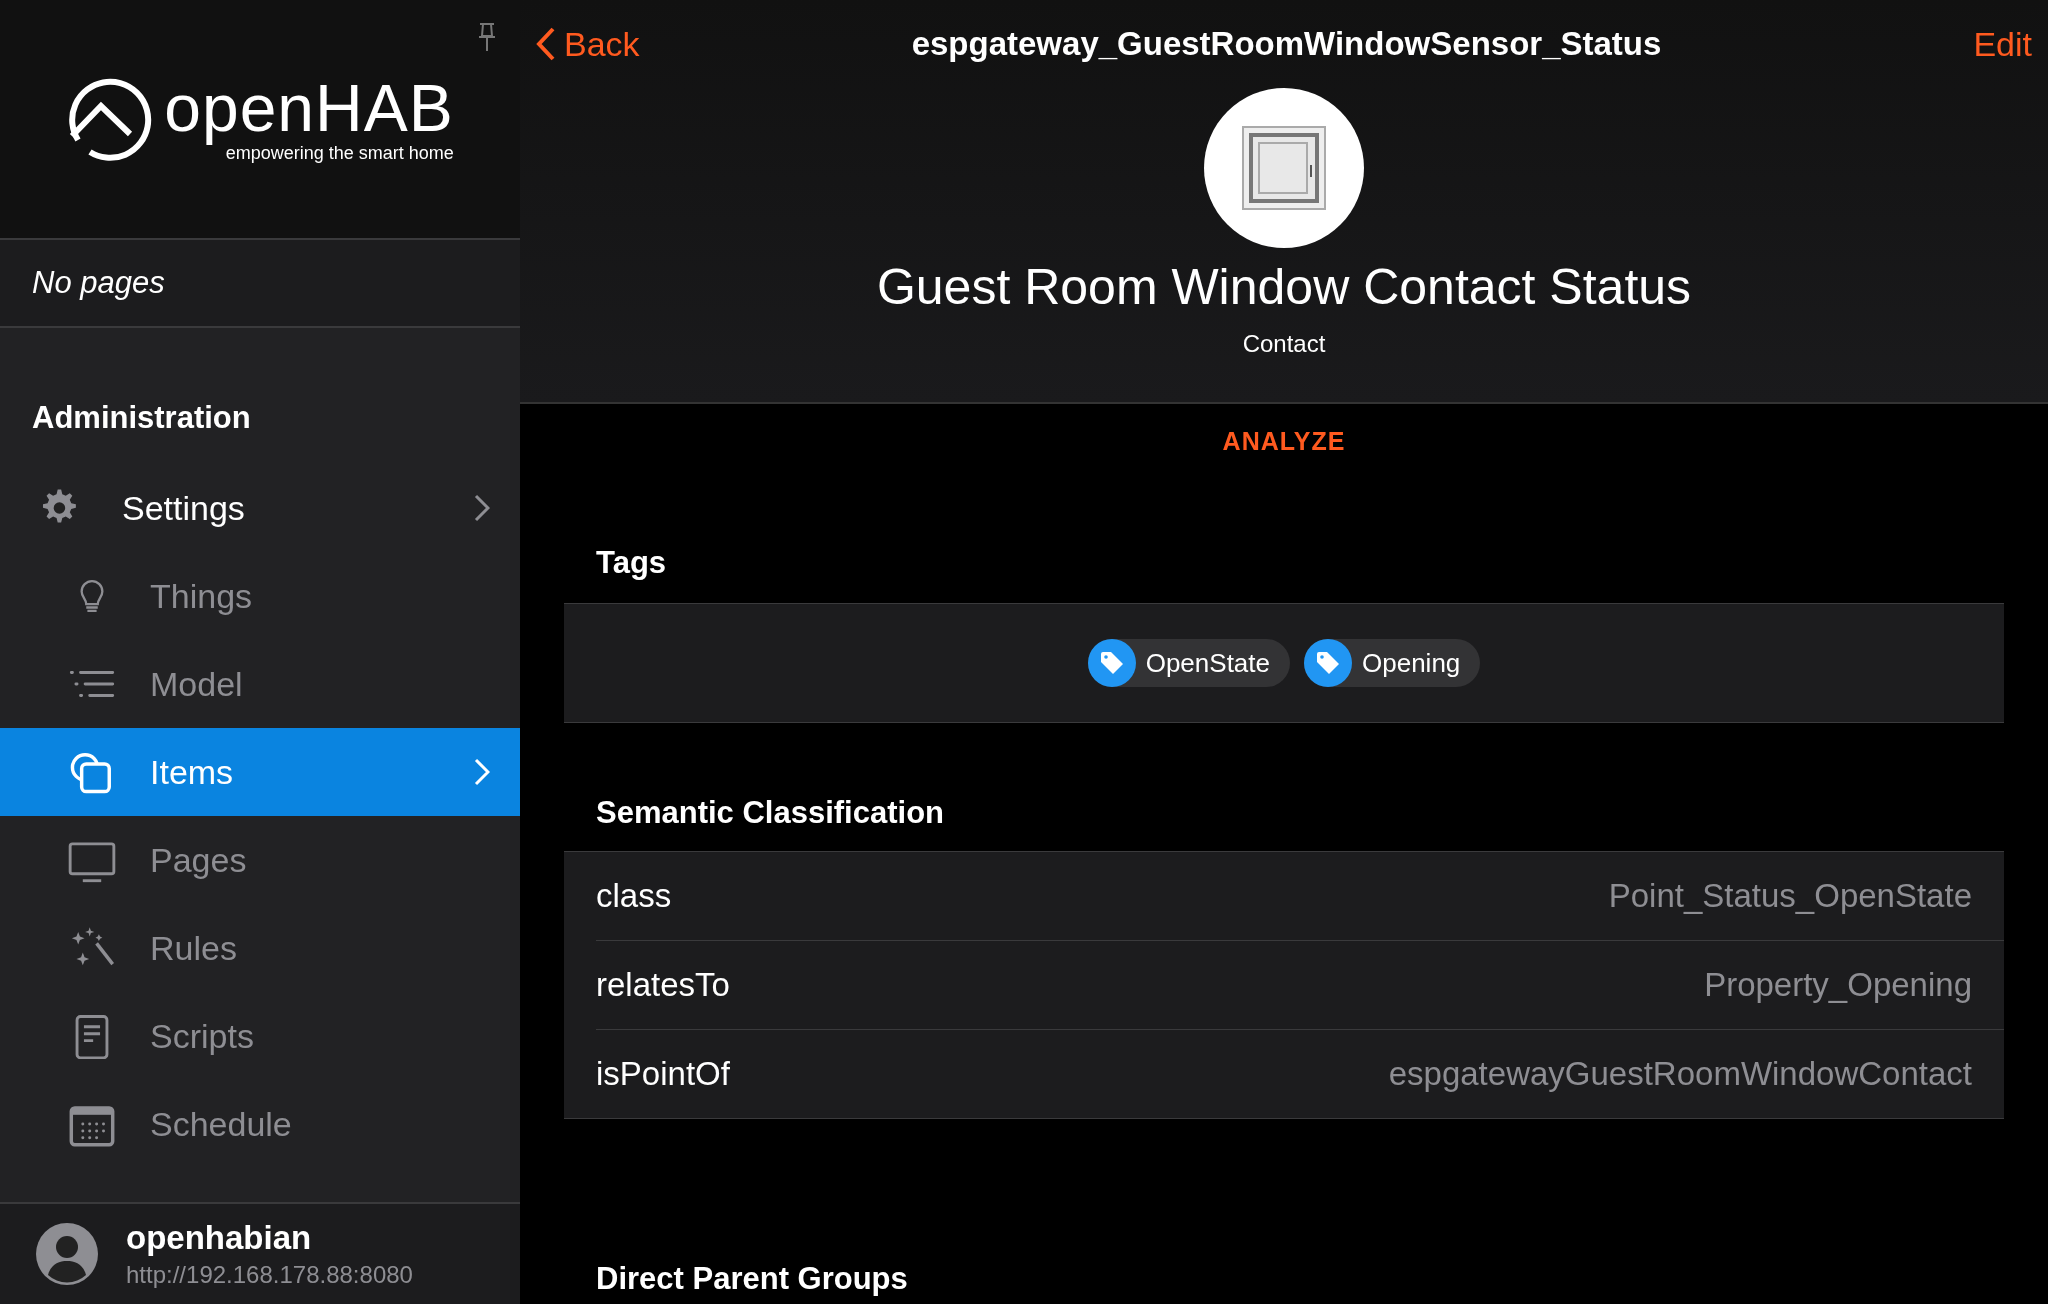  What do you see at coordinates (260, 508) in the screenshot?
I see `sidebar-item: Settings` at bounding box center [260, 508].